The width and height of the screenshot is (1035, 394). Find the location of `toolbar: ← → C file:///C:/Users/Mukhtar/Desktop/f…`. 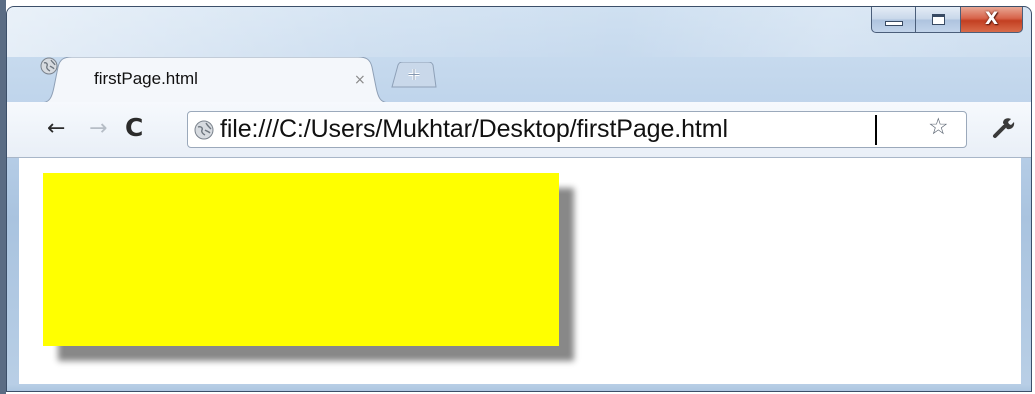

toolbar: ← → C file:///C:/Users/Mukhtar/Desktop/f… is located at coordinates (519, 130).